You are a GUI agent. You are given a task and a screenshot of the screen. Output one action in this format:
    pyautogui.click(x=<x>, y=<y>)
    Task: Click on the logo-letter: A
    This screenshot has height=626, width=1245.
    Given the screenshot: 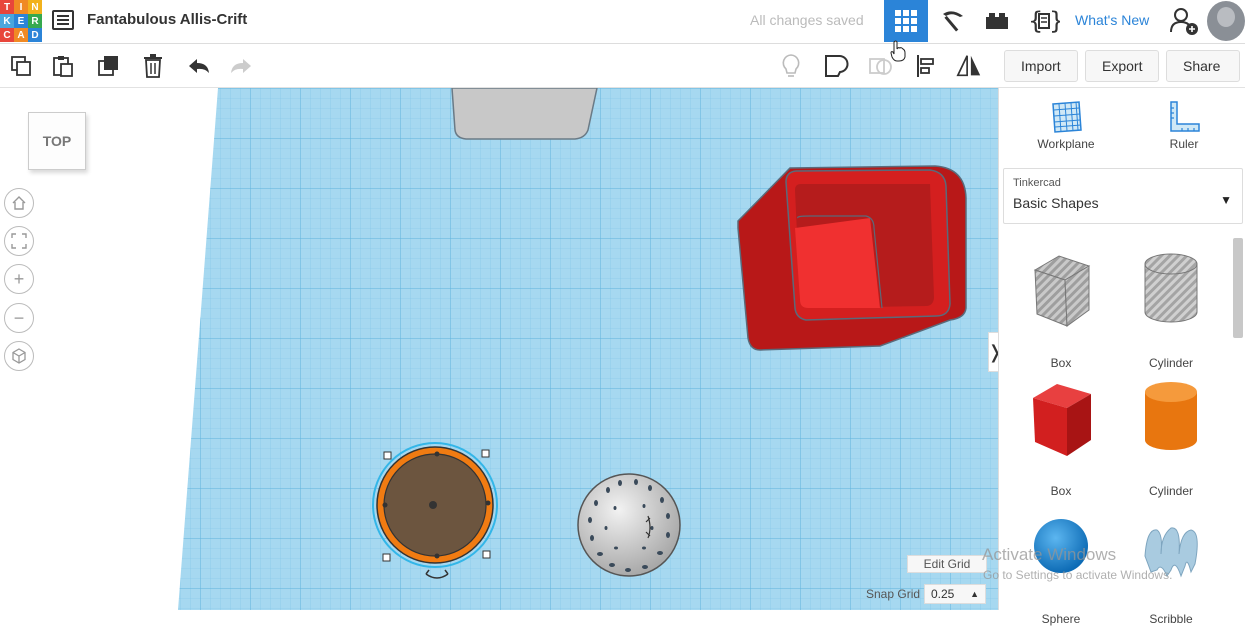 What is the action you would take?
    pyautogui.click(x=21, y=35)
    